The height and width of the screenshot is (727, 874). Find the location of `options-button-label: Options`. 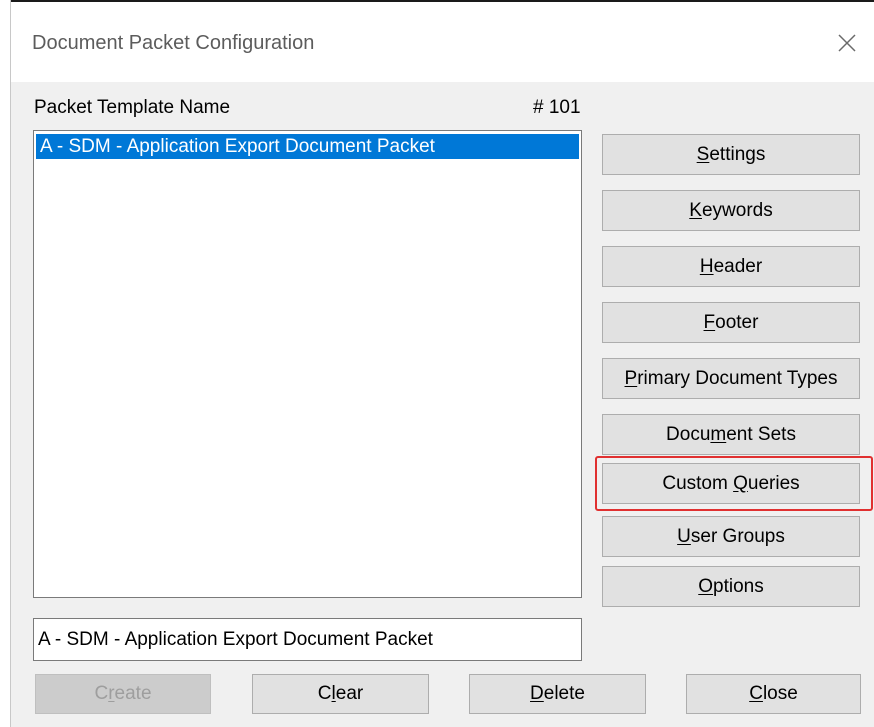

options-button-label: Options is located at coordinates (731, 586).